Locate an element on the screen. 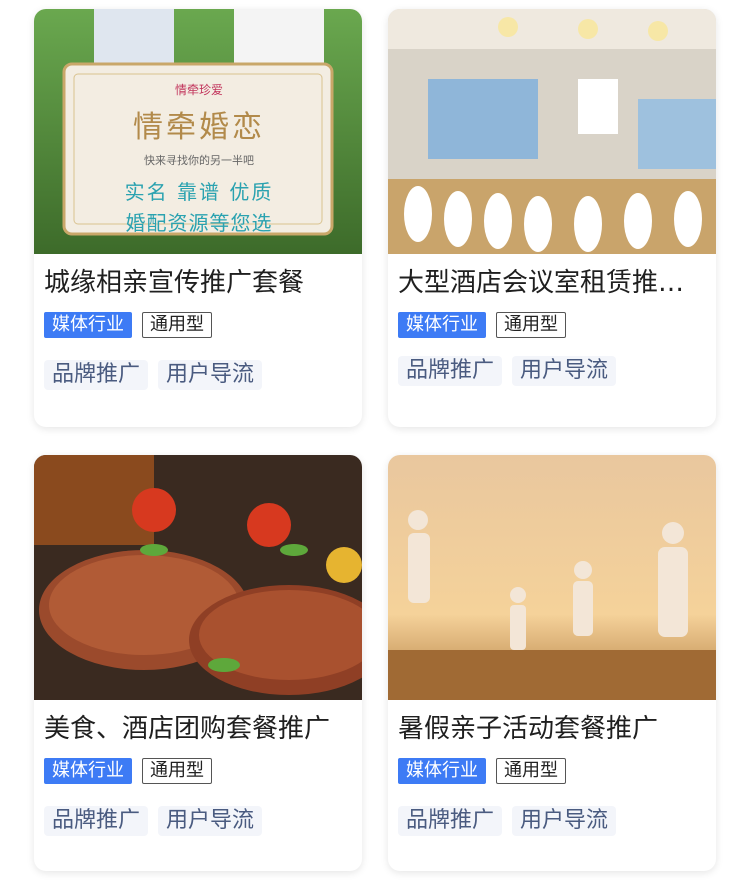 This screenshot has width=750, height=882. card-title: 暑假亲子活动套餐推广 is located at coordinates (528, 729).